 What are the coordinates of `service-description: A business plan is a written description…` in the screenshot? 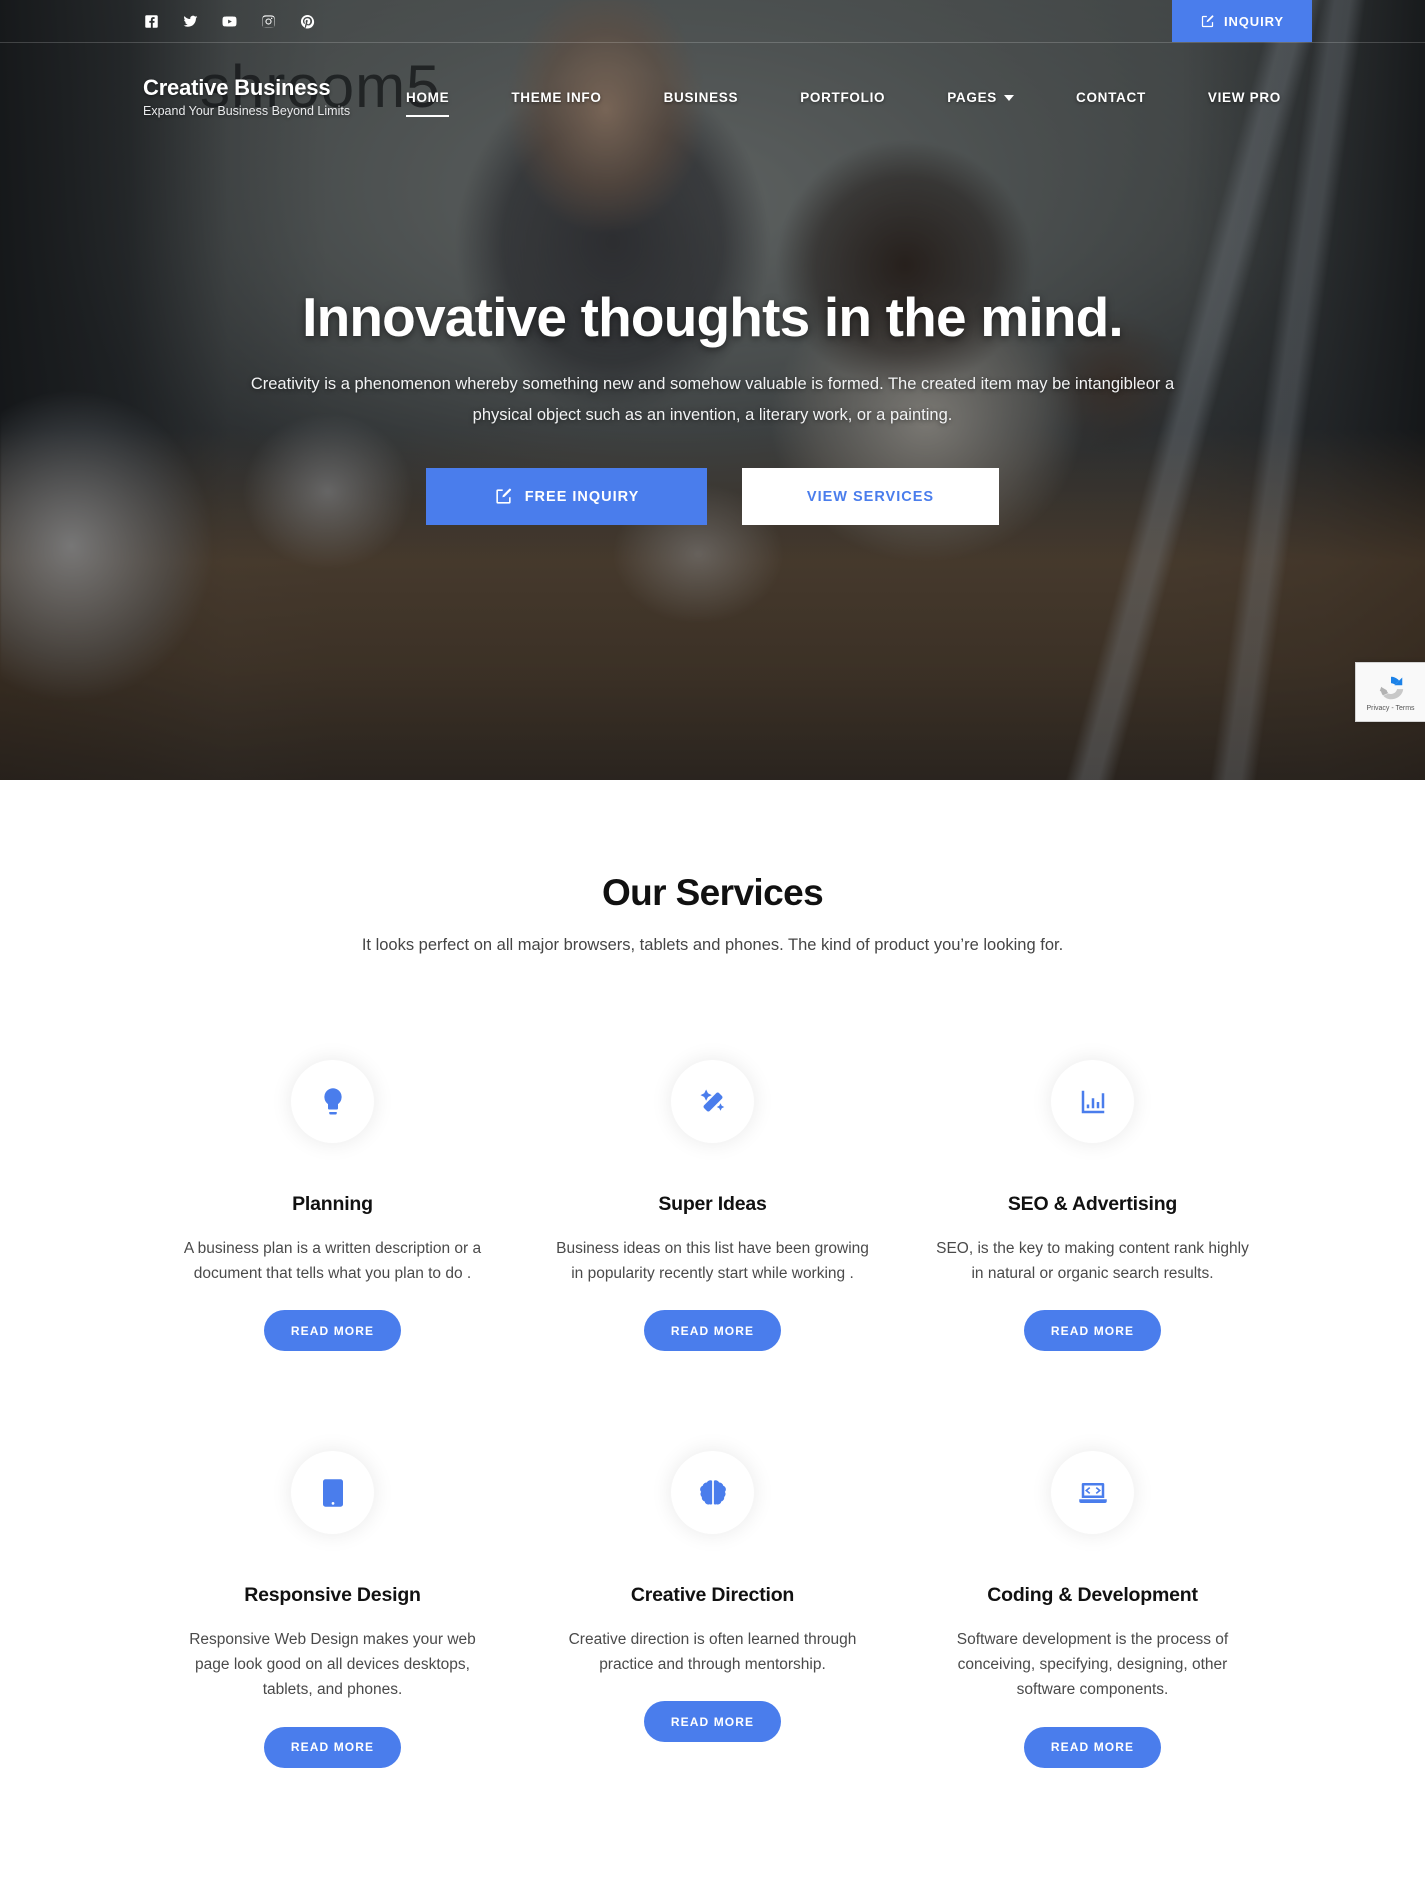 It's located at (332, 1261).